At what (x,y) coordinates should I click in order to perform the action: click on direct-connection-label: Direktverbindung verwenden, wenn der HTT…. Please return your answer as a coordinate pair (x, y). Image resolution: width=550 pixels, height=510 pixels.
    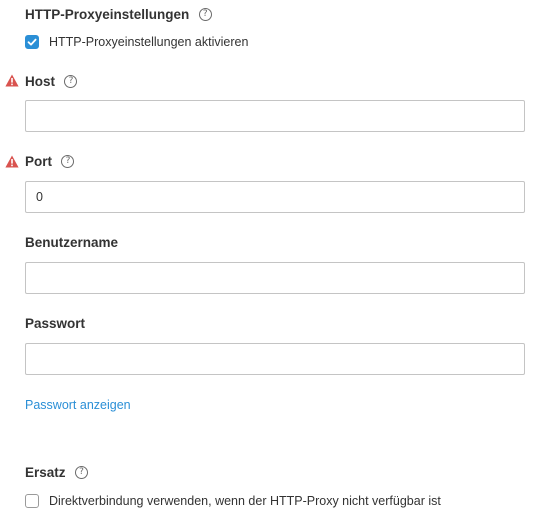
    Looking at the image, I should click on (245, 501).